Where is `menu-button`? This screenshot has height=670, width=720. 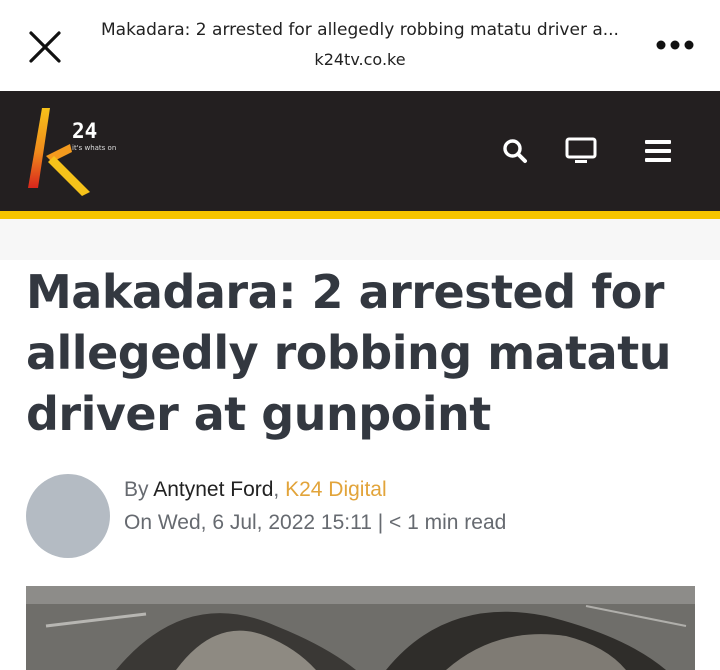
menu-button is located at coordinates (658, 151).